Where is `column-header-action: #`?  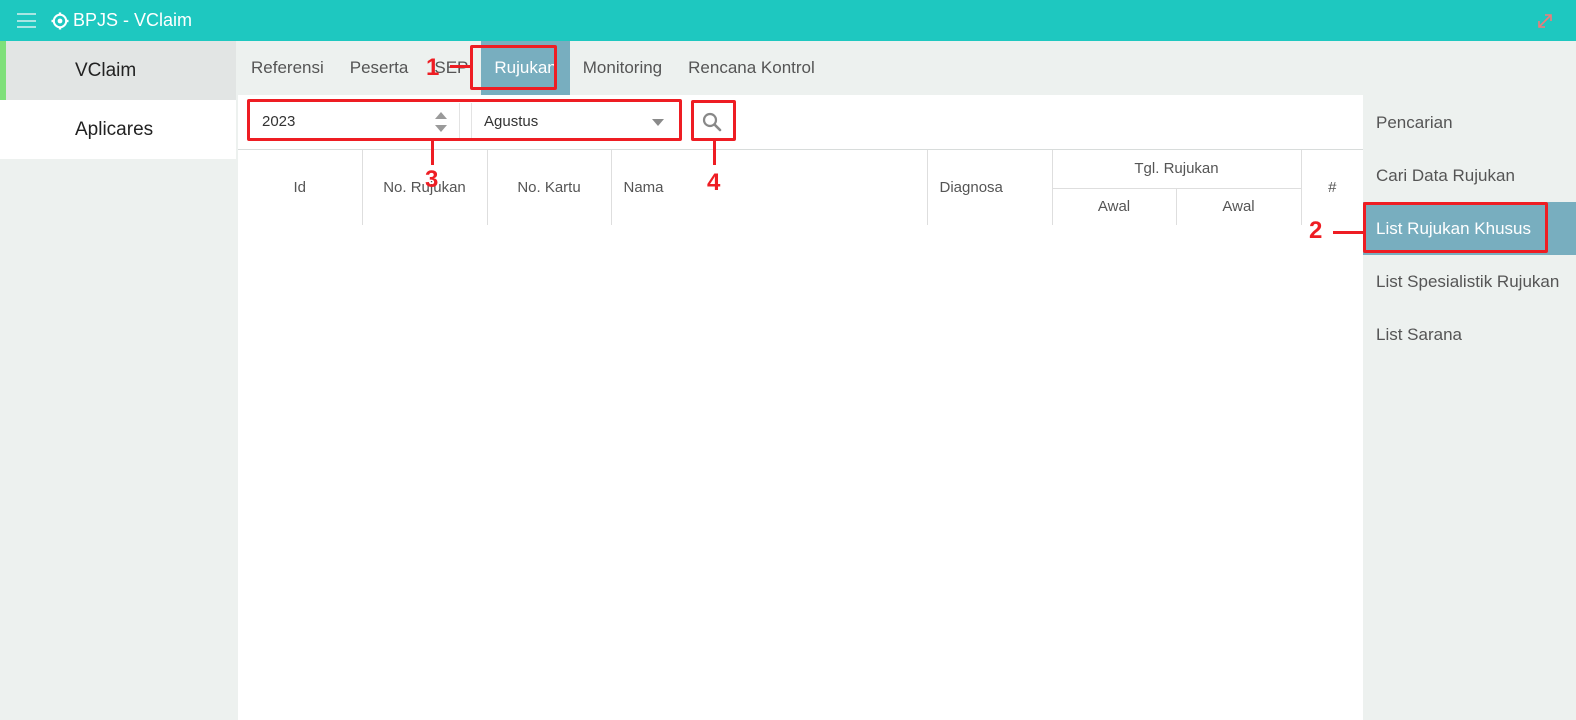 column-header-action: # is located at coordinates (1332, 187).